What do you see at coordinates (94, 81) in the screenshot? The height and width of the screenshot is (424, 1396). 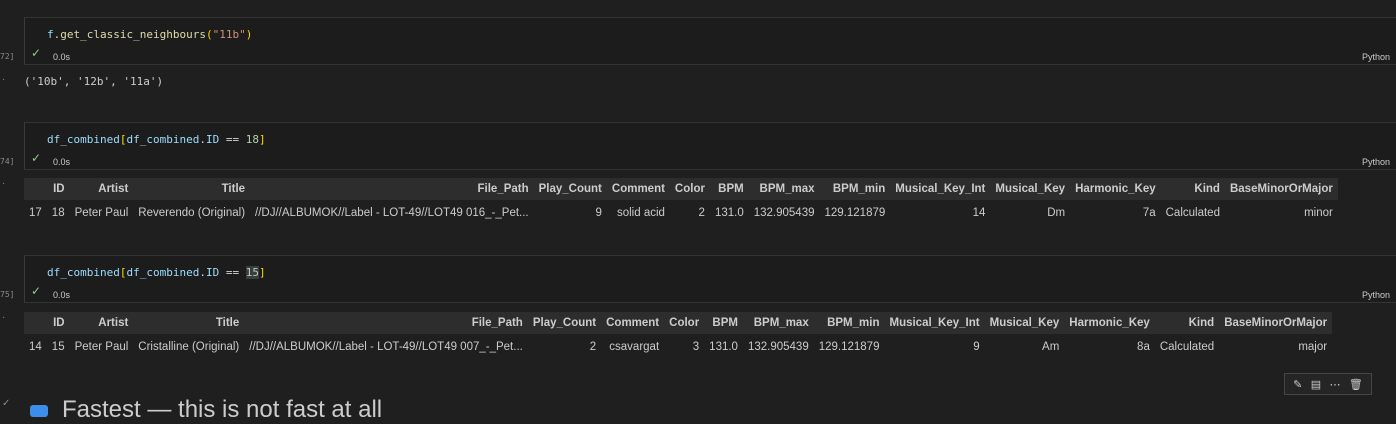 I see `cell-1-output: ('10b', '12b', '11a')` at bounding box center [94, 81].